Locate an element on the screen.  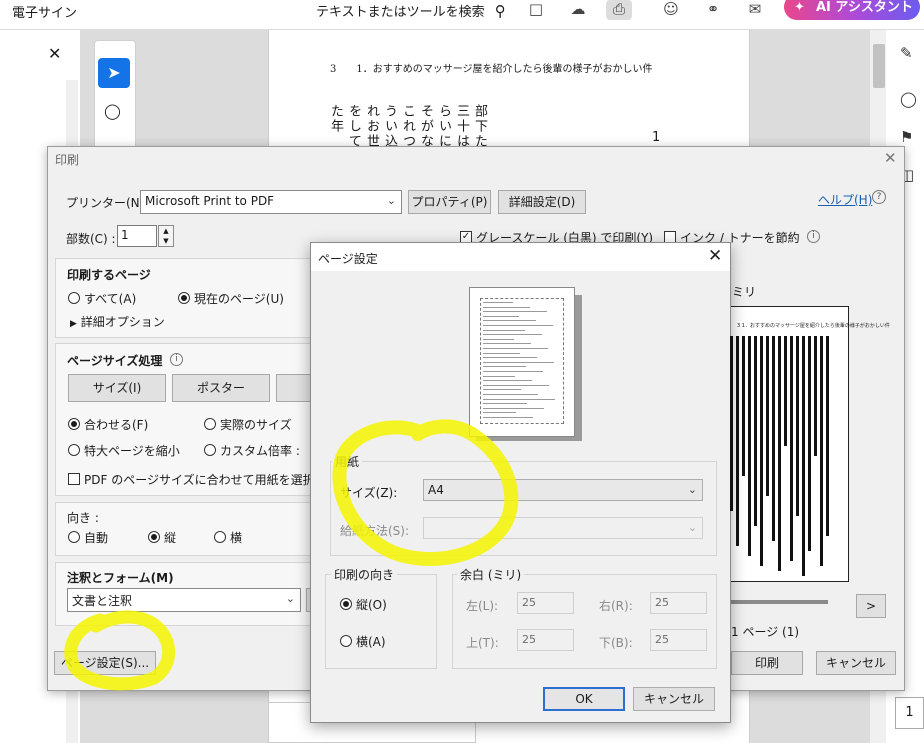
highlight-paper-size is located at coordinates (425, 492).